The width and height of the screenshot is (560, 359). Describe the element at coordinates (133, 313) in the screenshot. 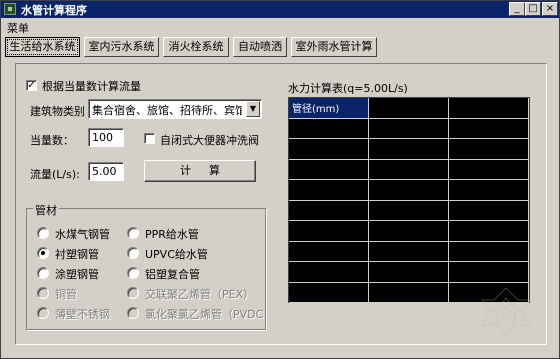

I see `radio-pvdc` at that location.